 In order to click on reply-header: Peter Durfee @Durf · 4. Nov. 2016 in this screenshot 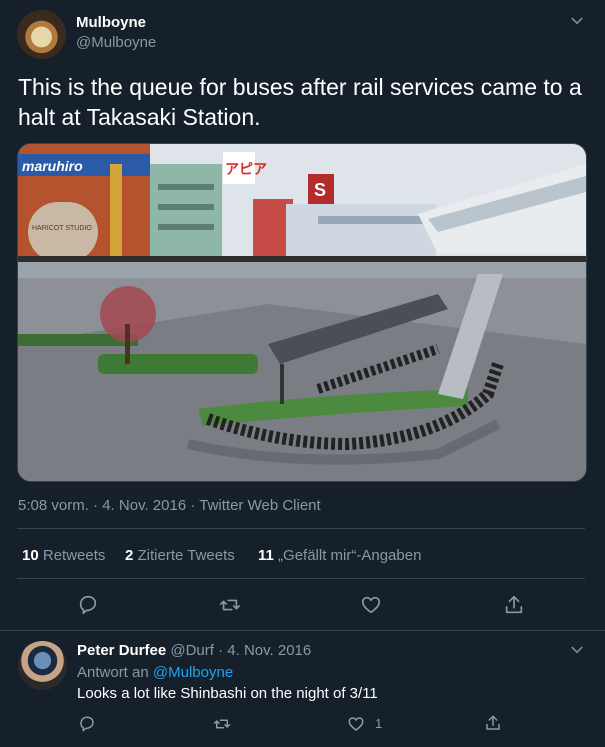, I will do `click(194, 650)`.